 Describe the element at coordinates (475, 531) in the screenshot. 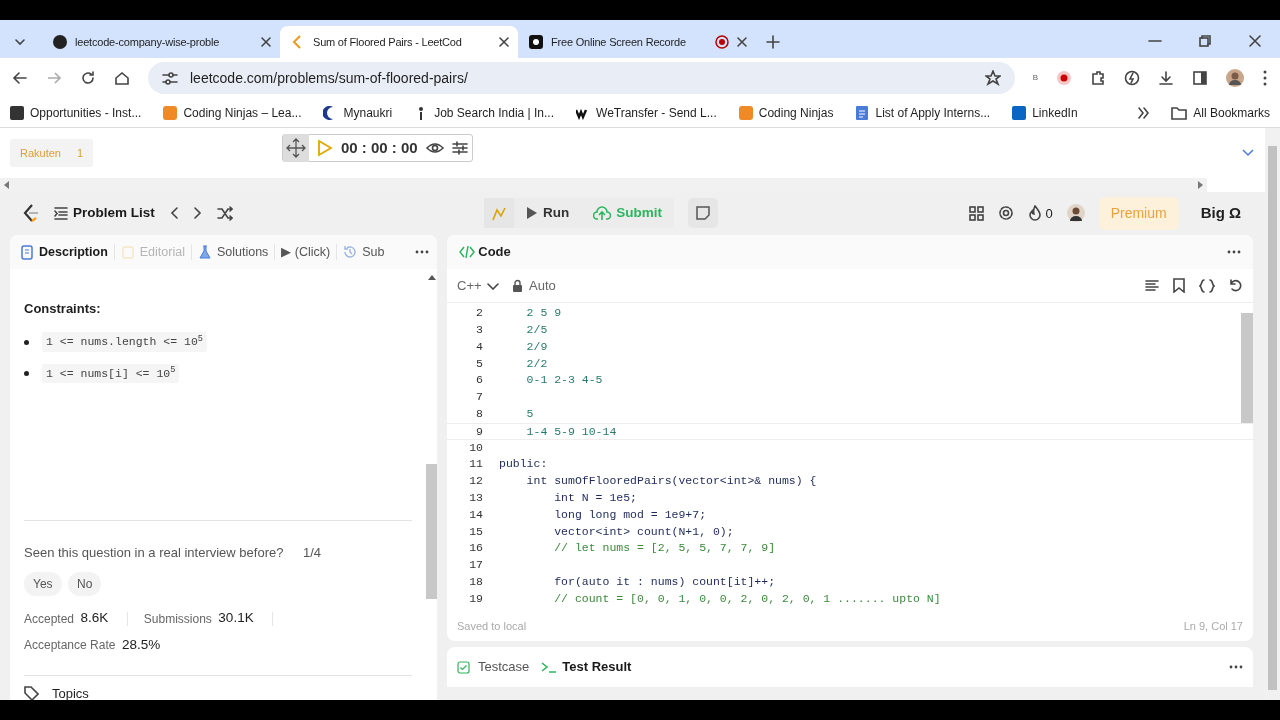

I see `line-number: 15` at that location.